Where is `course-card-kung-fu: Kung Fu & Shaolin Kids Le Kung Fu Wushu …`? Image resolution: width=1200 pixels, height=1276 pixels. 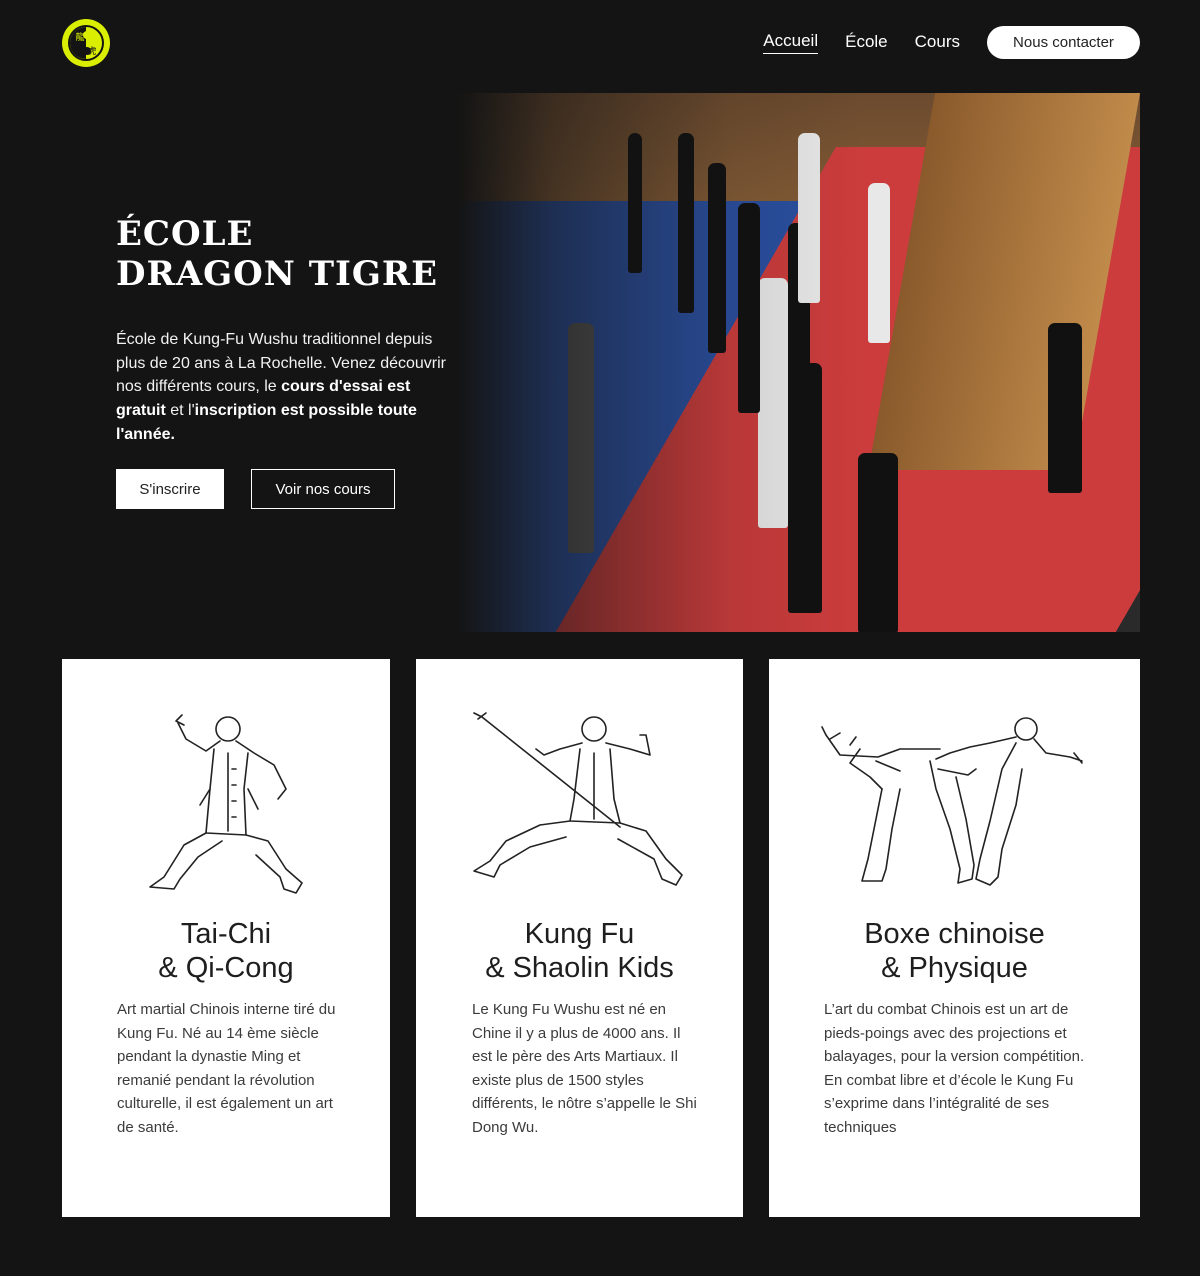
course-card-kung-fu: Kung Fu & Shaolin Kids Le Kung Fu Wushu … is located at coordinates (579, 938).